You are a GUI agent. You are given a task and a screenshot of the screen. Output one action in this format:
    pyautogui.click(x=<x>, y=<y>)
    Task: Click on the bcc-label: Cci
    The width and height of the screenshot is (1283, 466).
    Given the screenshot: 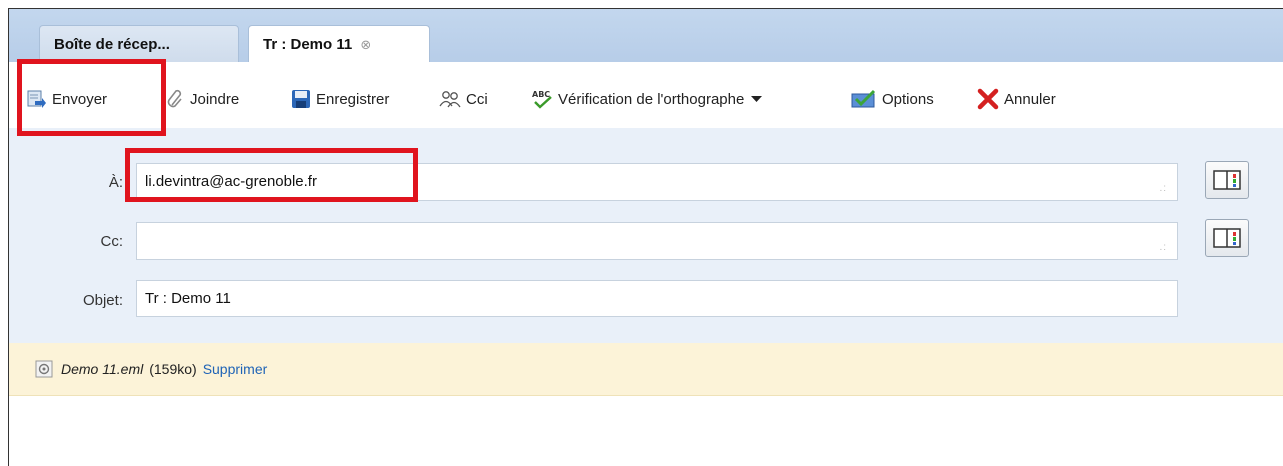 What is the action you would take?
    pyautogui.click(x=477, y=99)
    